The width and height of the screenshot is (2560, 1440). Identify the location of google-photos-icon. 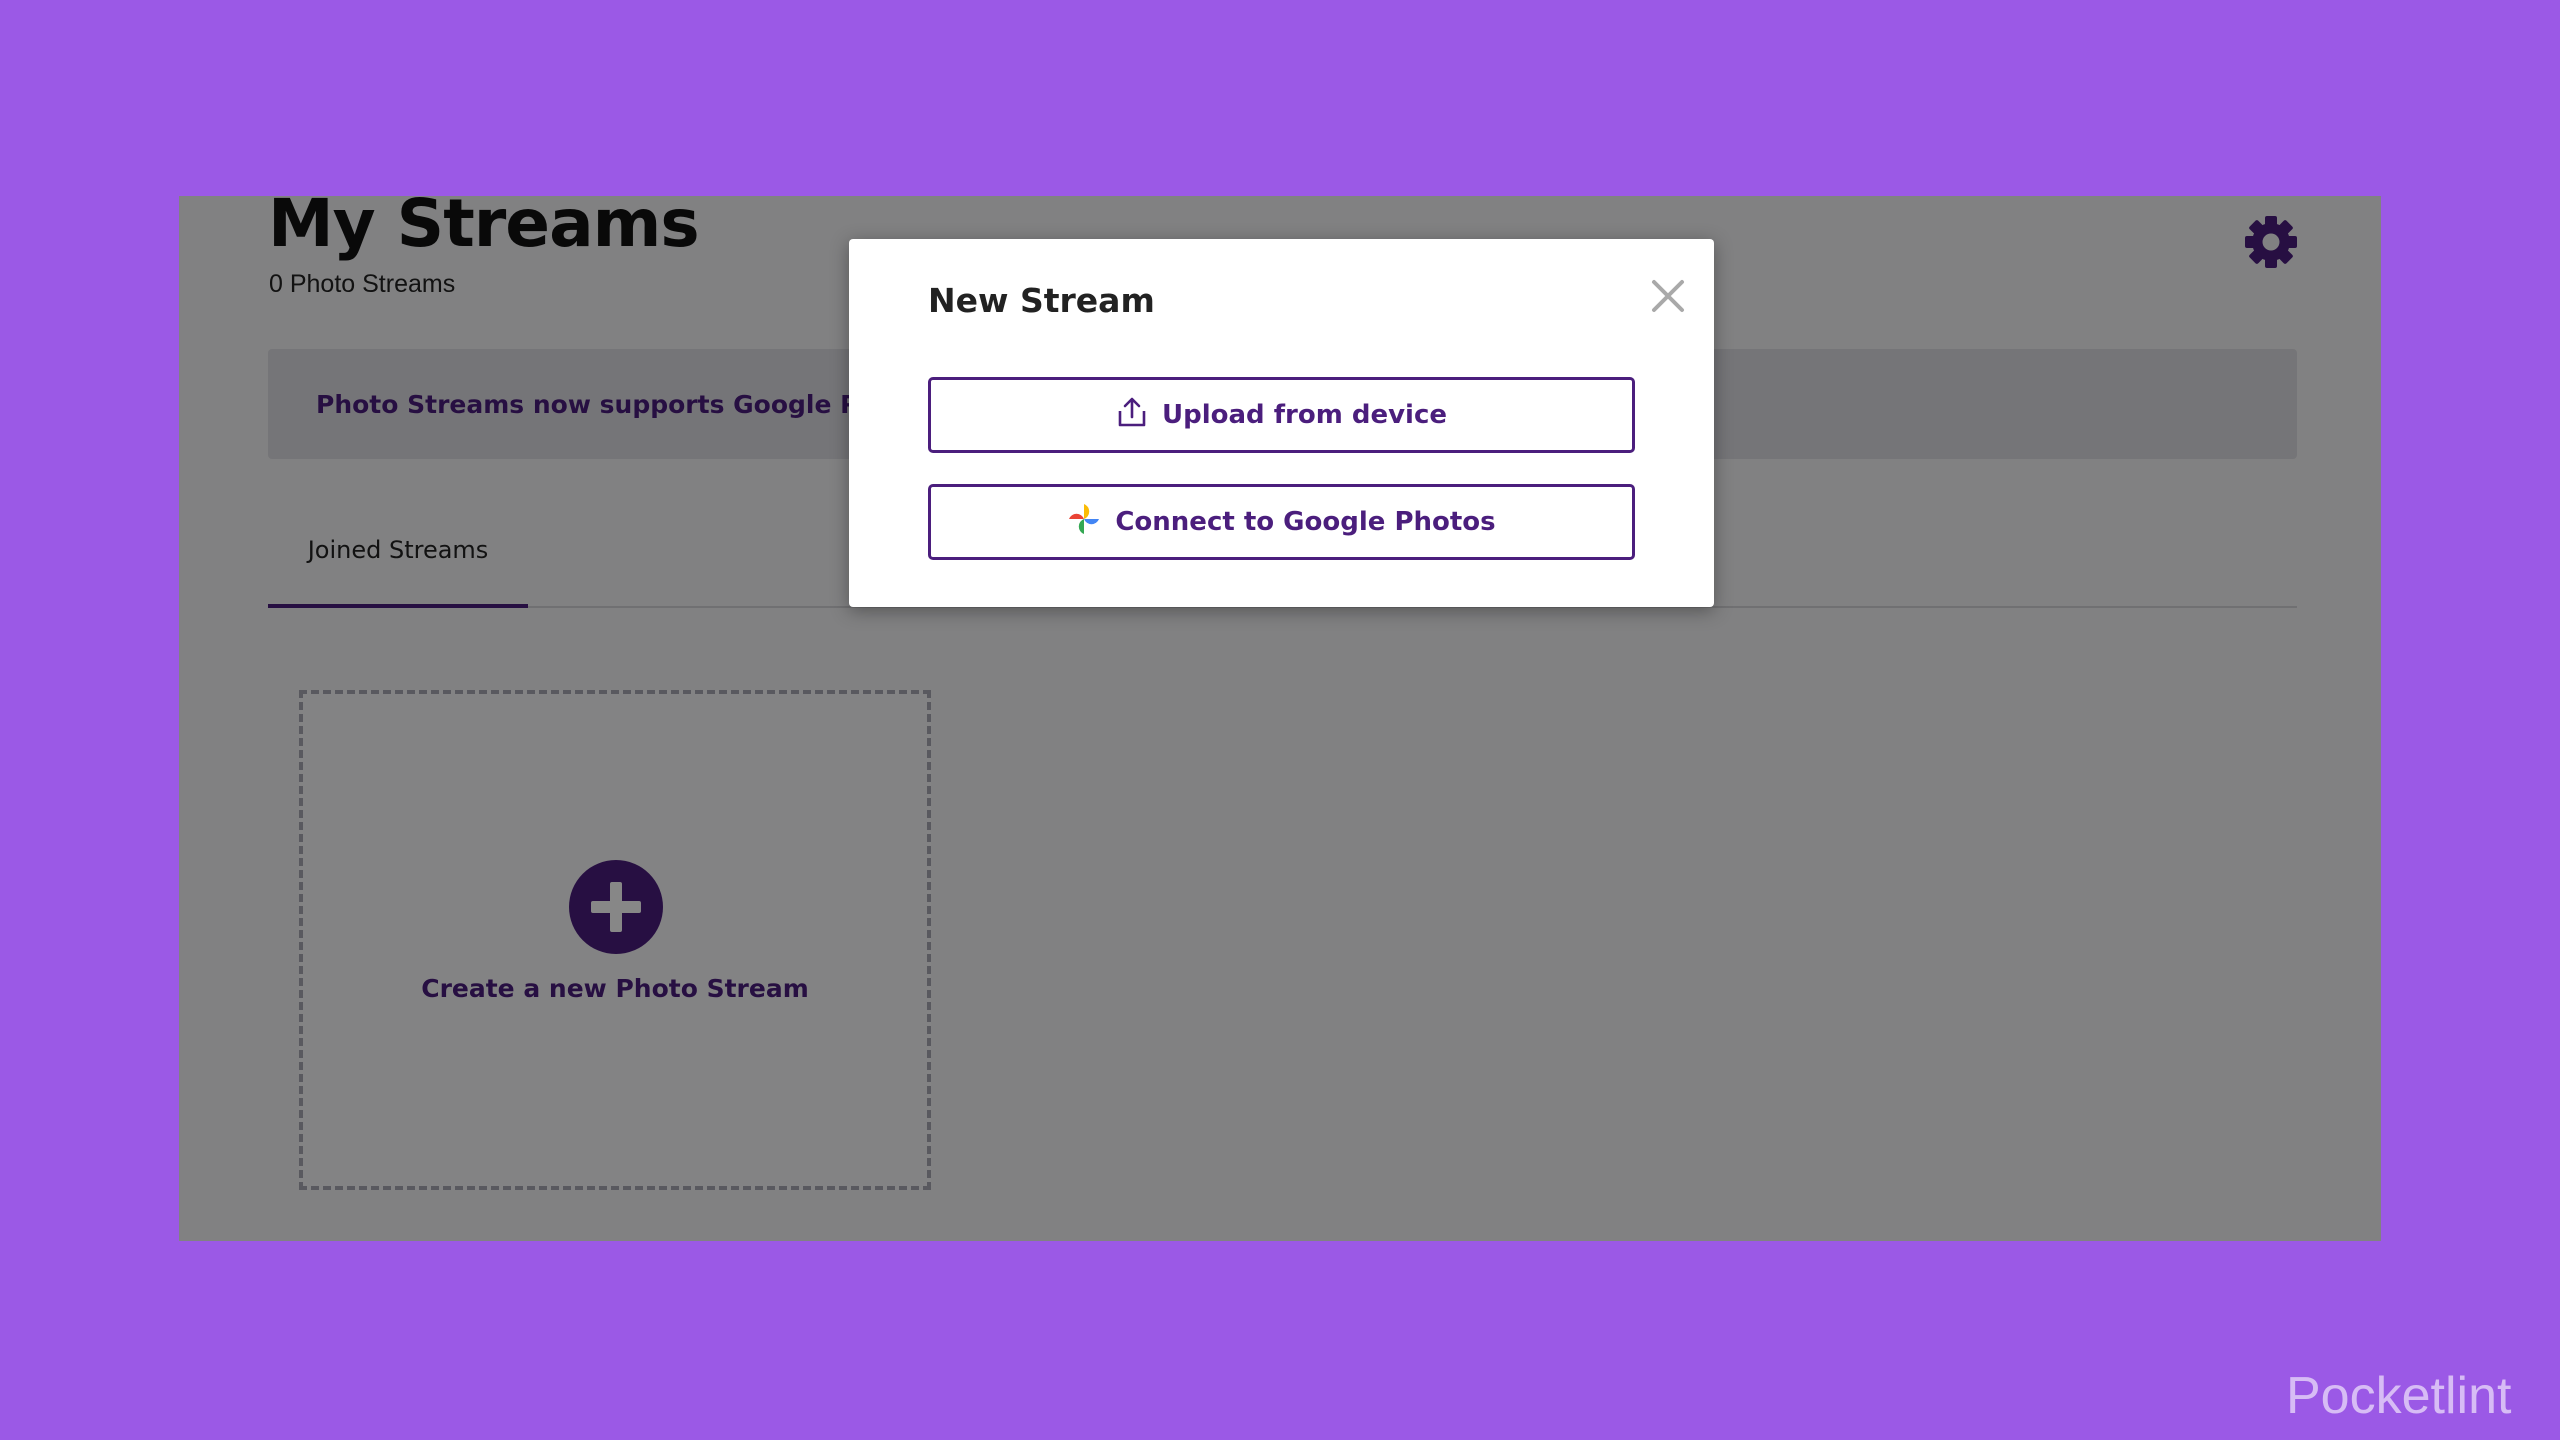
(1084, 522).